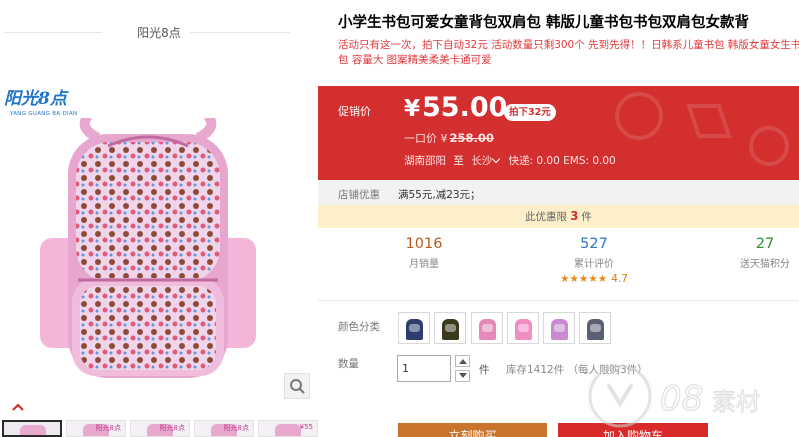 This screenshot has height=437, width=799. I want to click on rating-score: 4.7, so click(619, 279).